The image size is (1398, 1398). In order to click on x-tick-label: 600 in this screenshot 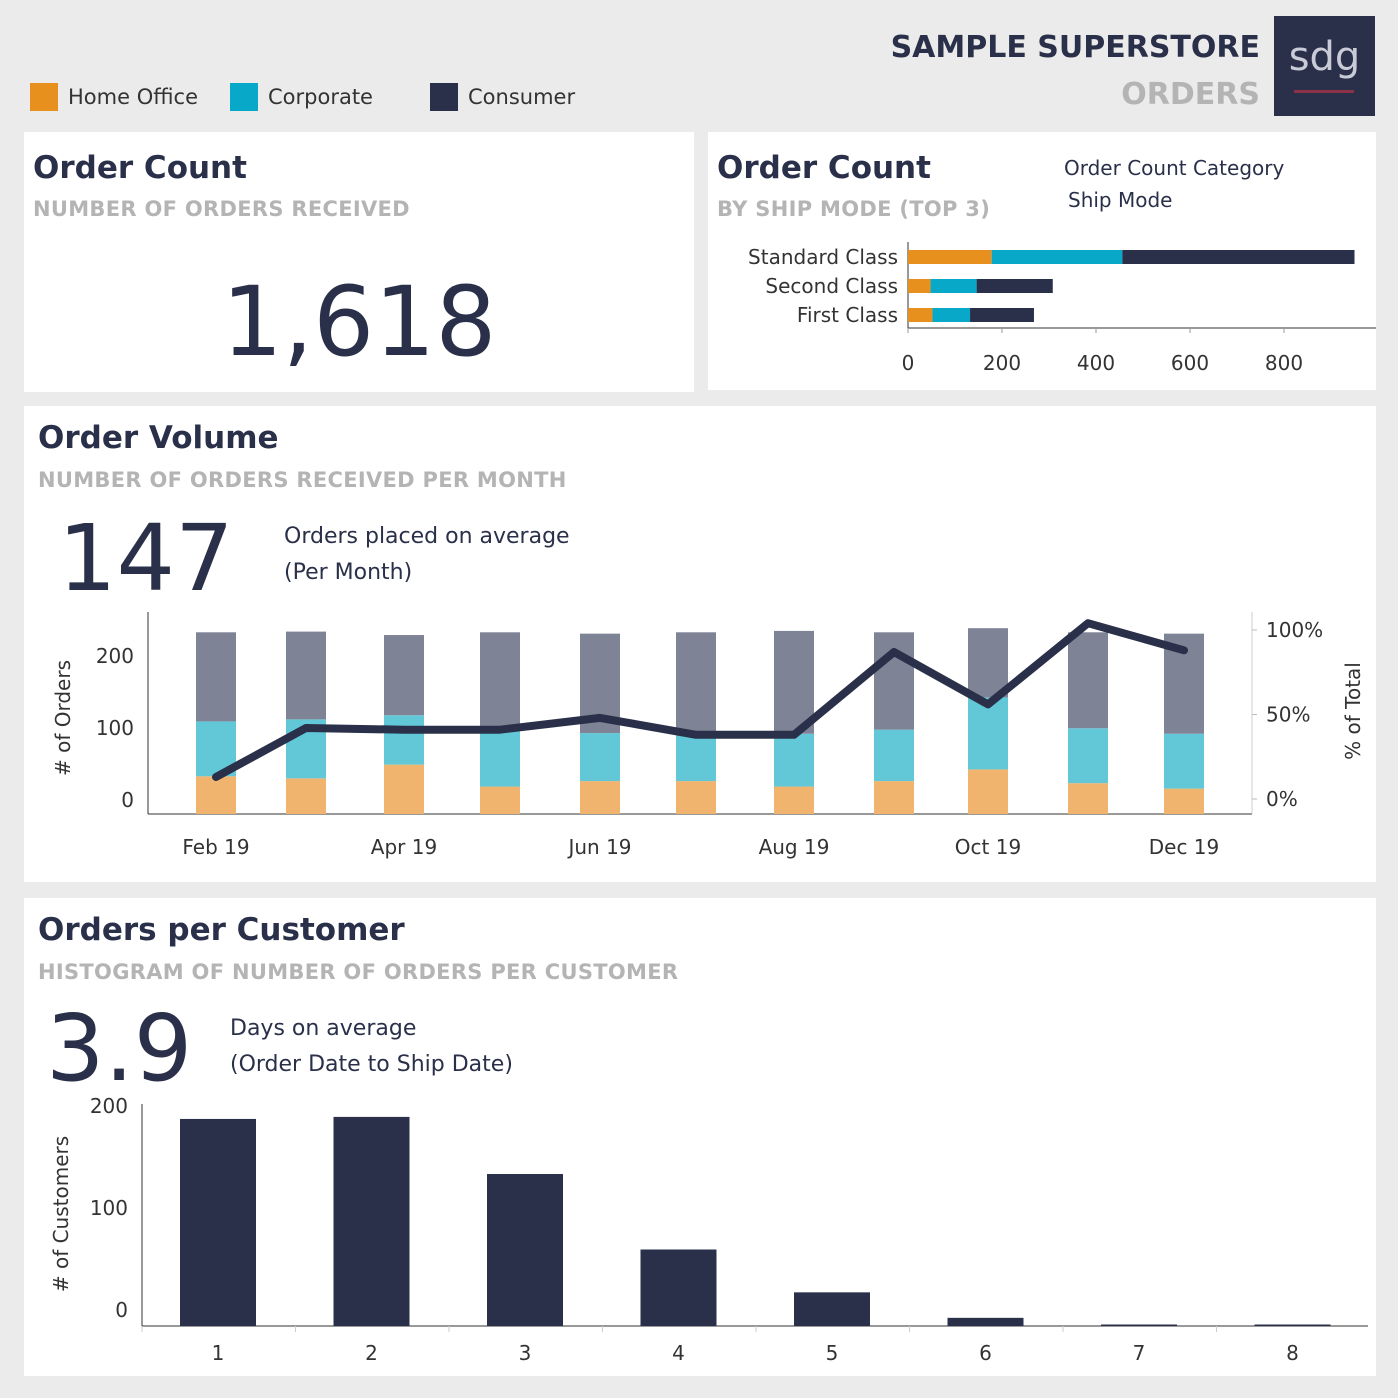, I will do `click(1190, 363)`.